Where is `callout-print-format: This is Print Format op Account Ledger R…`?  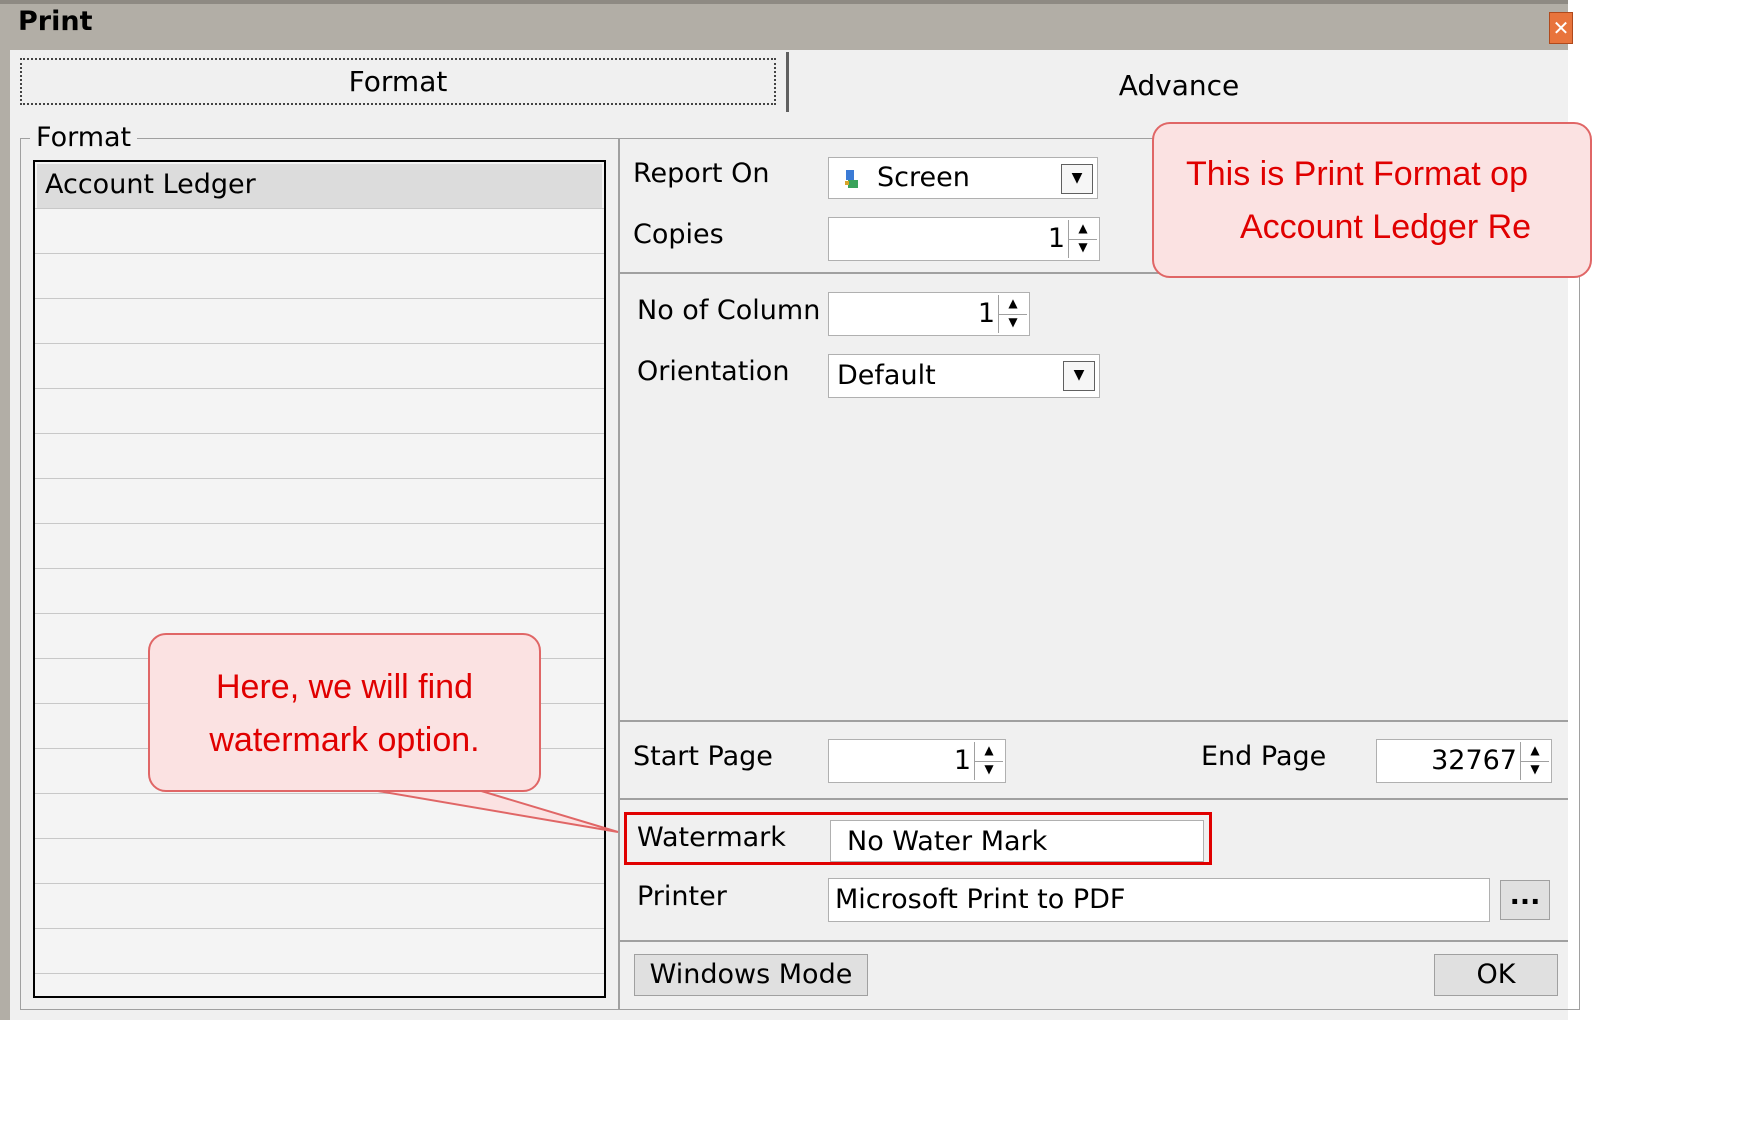
callout-print-format: This is Print Format op Account Ledger R… is located at coordinates (1372, 200).